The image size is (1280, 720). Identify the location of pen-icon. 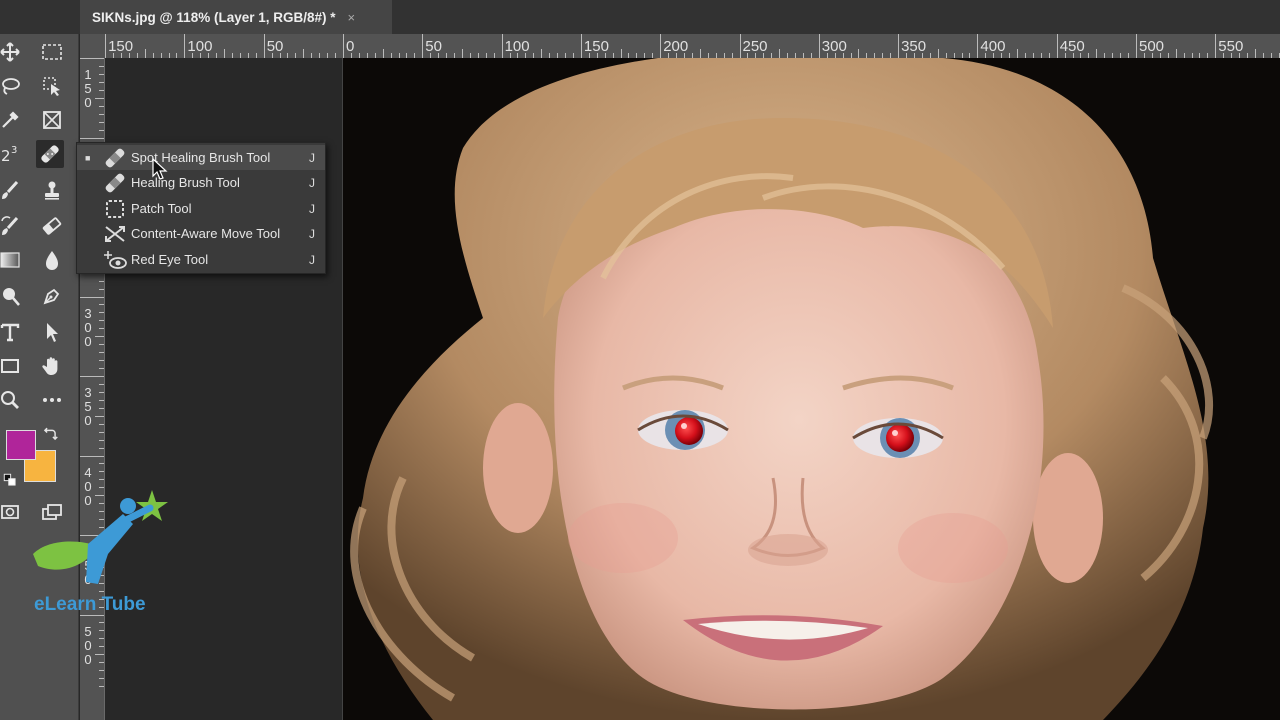
(52, 296).